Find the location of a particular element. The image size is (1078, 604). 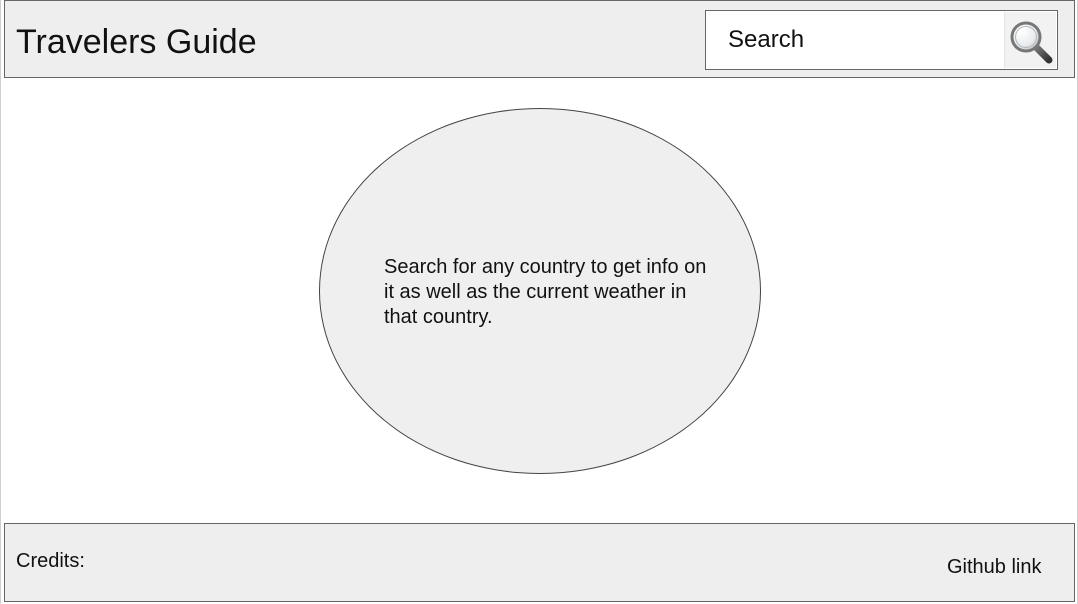

search-box is located at coordinates (881, 40).